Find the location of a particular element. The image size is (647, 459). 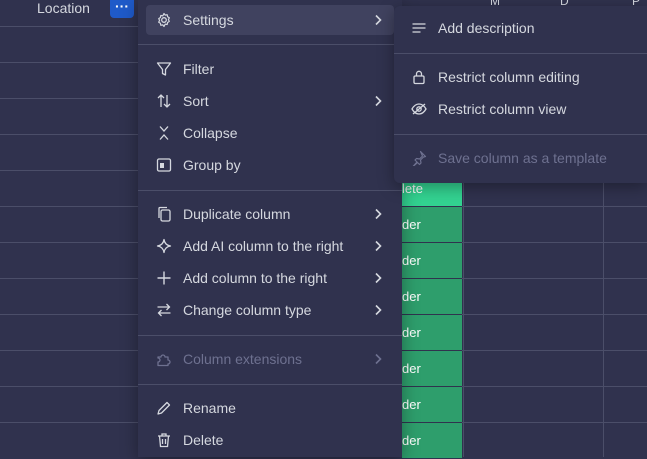

submenu-item-add-description: Add description is located at coordinates (524, 28).